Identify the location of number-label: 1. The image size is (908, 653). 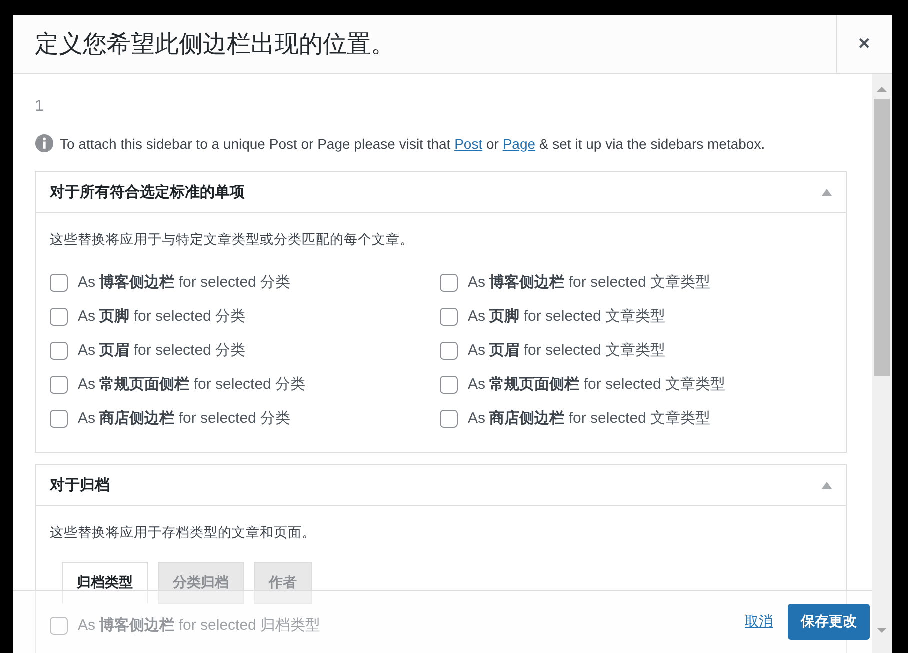
(40, 107).